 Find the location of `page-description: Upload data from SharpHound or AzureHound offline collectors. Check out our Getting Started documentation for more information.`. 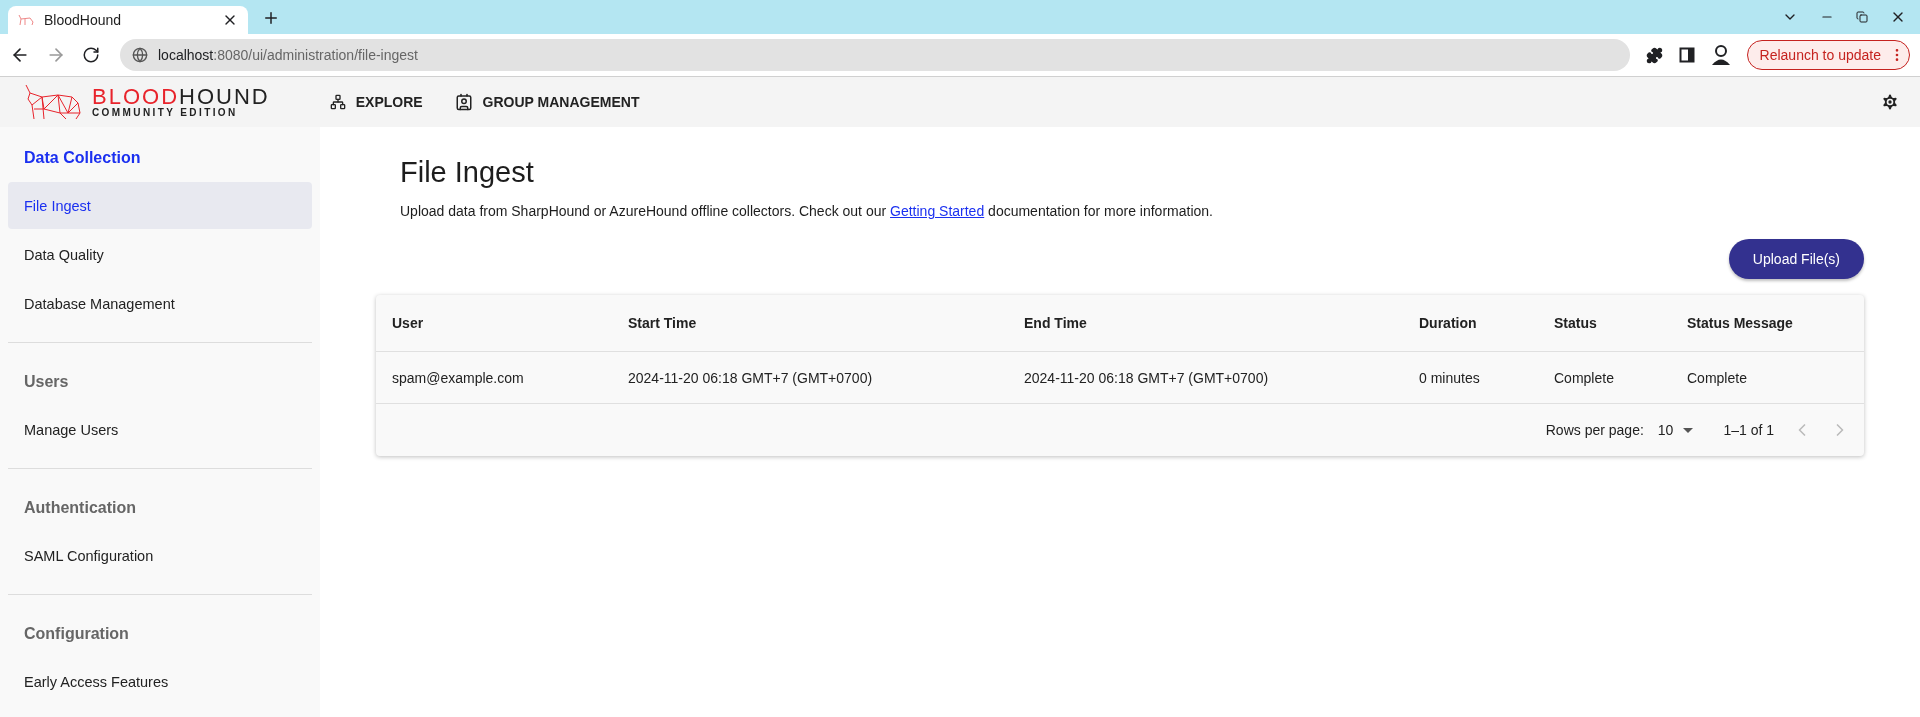

page-description: Upload data from SharpHound or AzureHound offline collectors. Check out our Getting Started documentation for more information. is located at coordinates (807, 211).